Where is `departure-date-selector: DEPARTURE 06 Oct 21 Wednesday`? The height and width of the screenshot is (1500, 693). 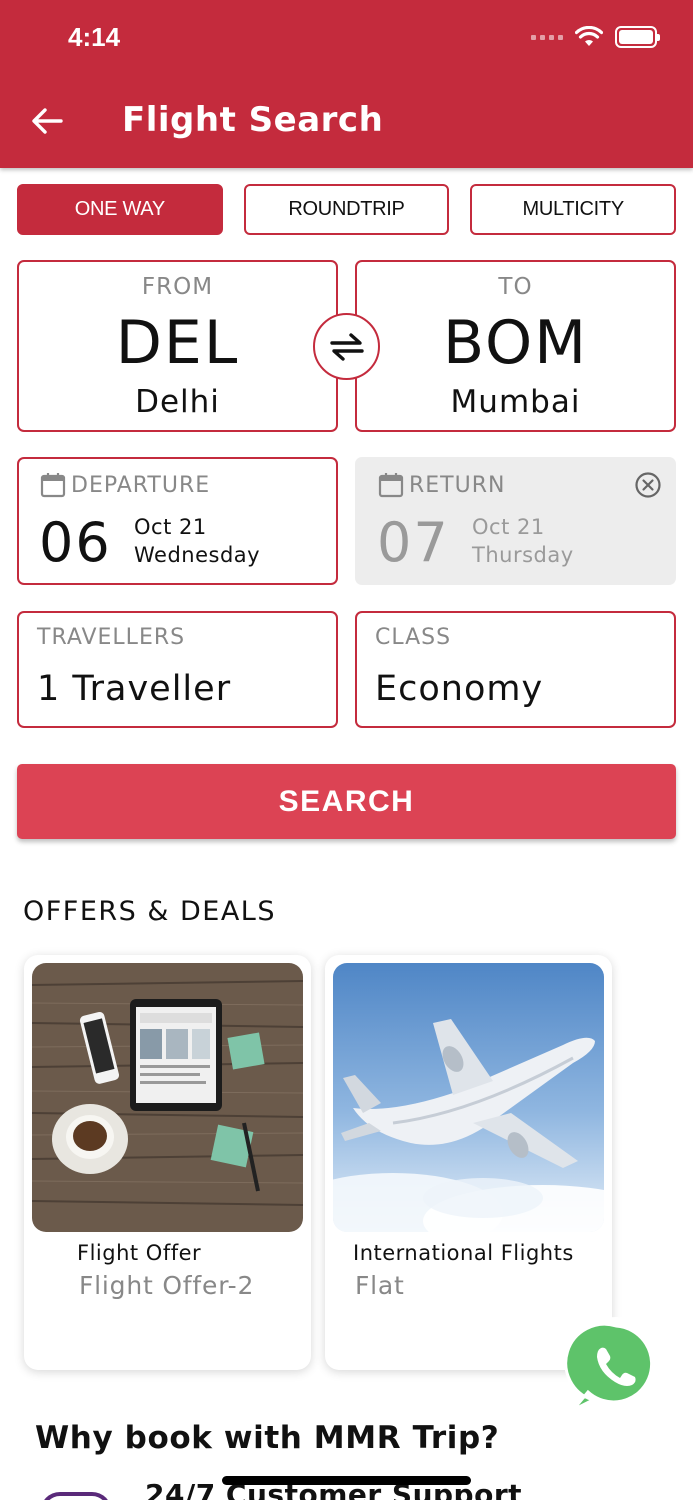 departure-date-selector: DEPARTURE 06 Oct 21 Wednesday is located at coordinates (177, 521).